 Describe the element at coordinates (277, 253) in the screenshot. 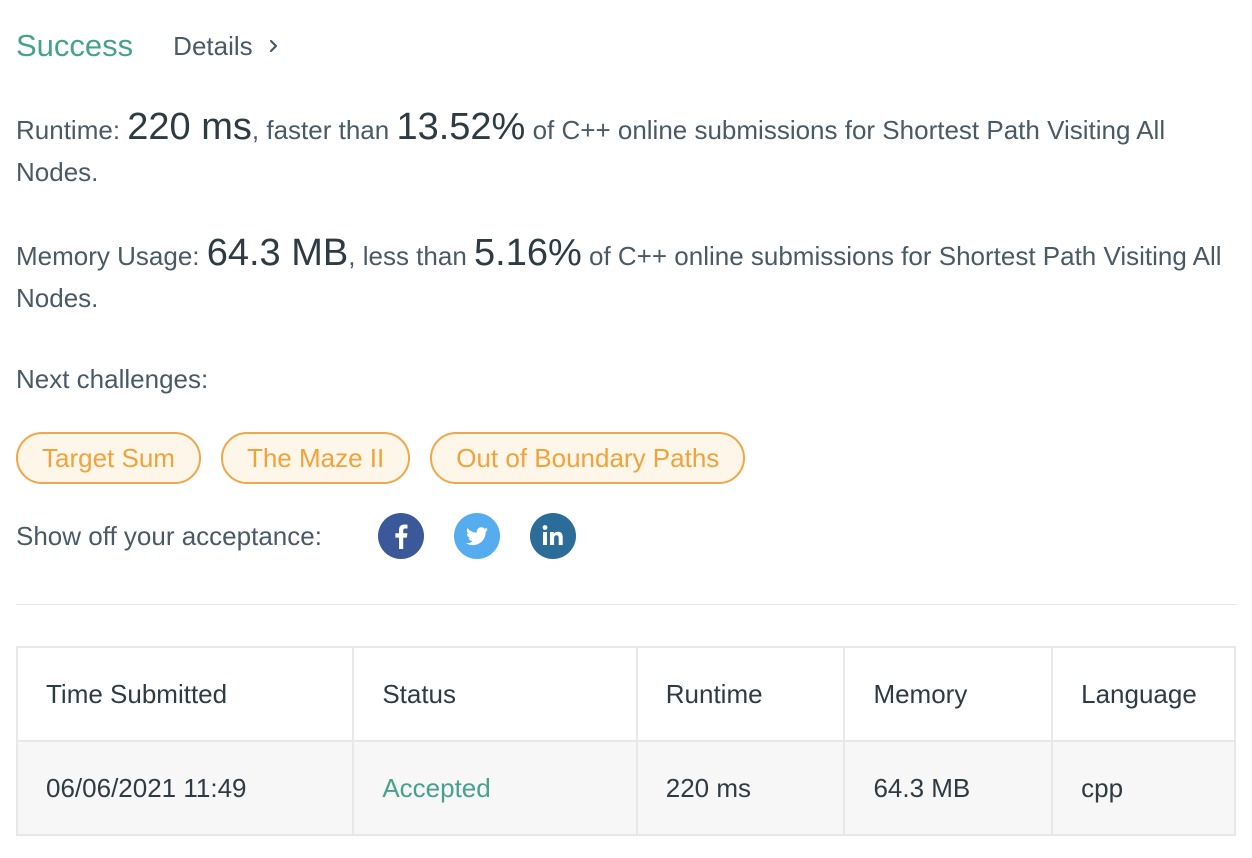

I see `memory-value: 64.3 MB` at that location.